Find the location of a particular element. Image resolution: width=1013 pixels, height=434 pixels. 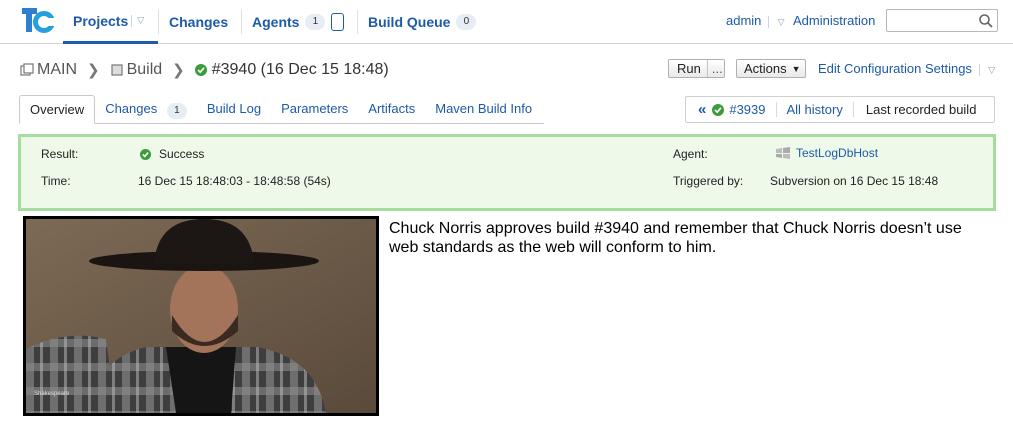

previous-build-label: #3939 is located at coordinates (747, 109).